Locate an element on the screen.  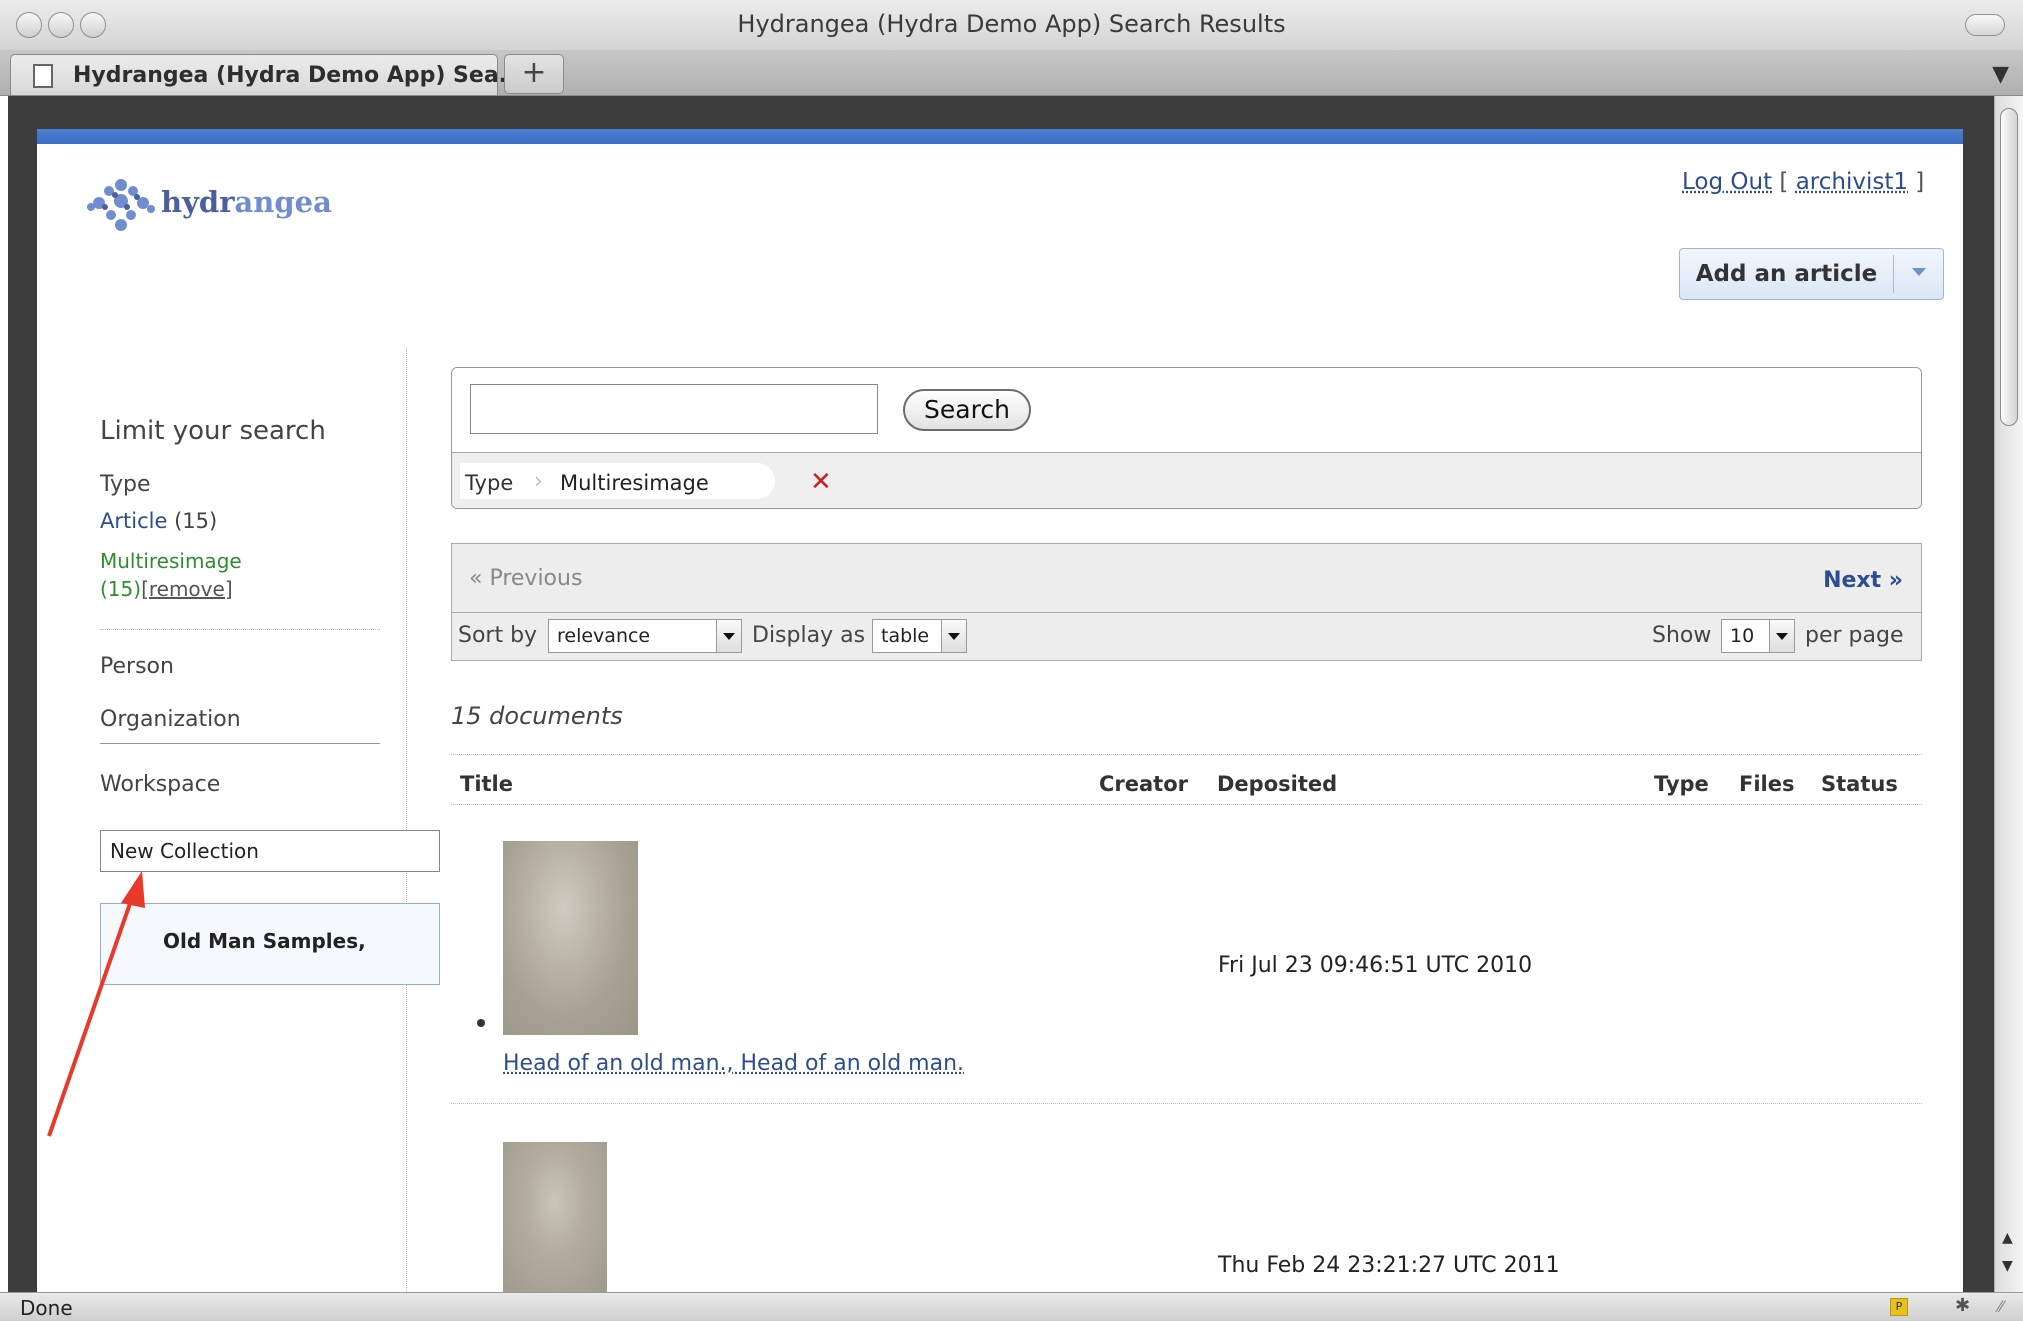
annotation-arrow is located at coordinates (96, 1004).